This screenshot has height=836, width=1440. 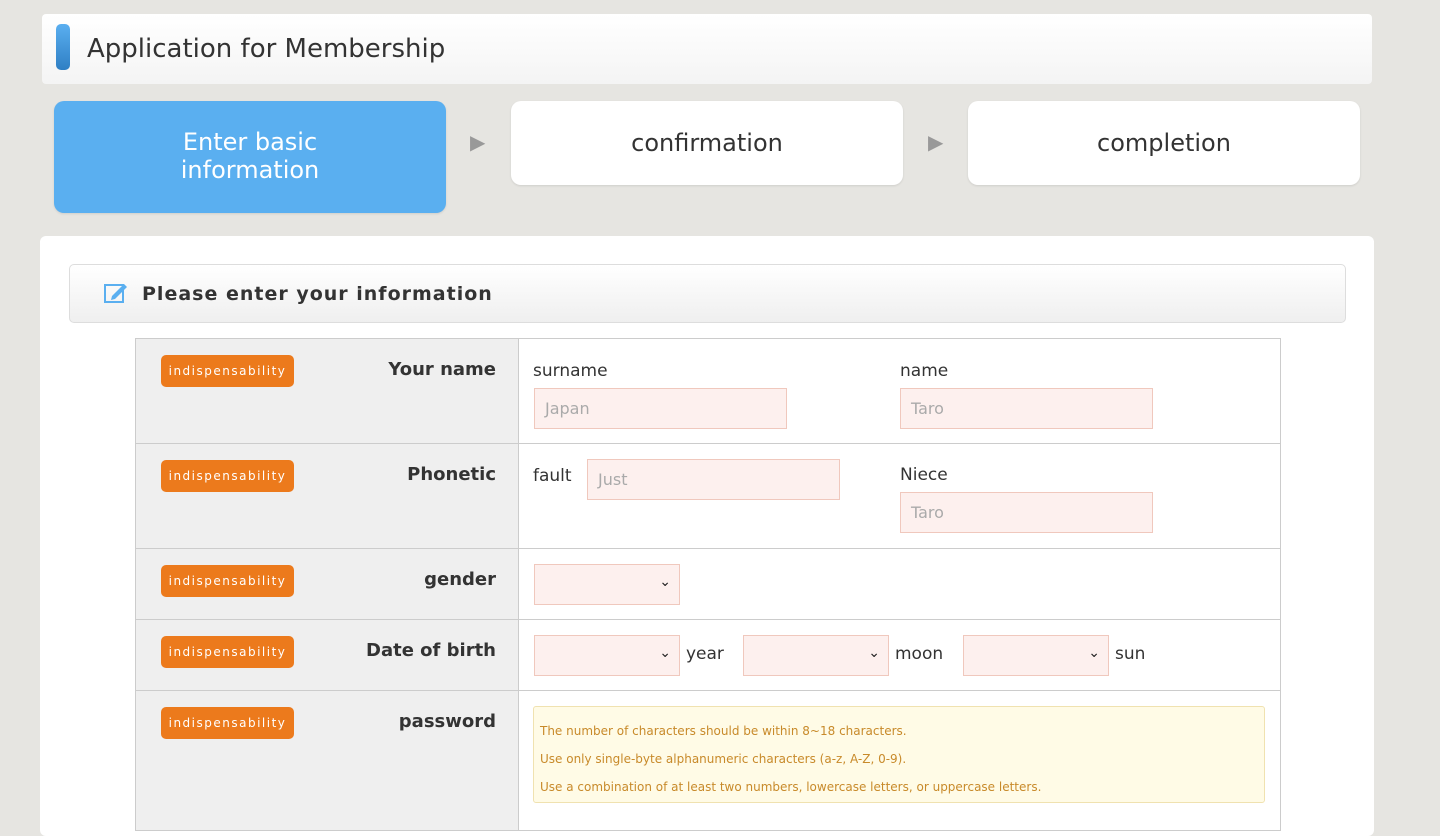 What do you see at coordinates (705, 654) in the screenshot?
I see `year-label: year` at bounding box center [705, 654].